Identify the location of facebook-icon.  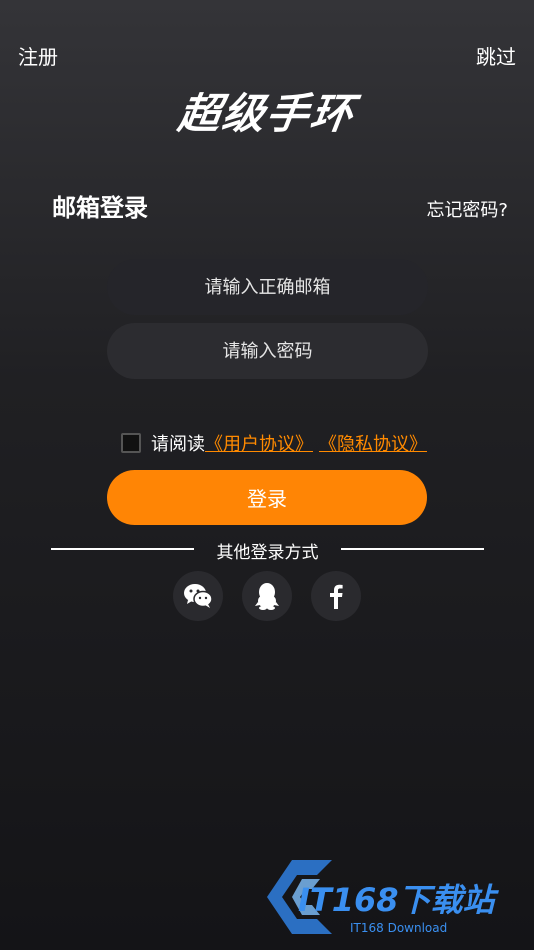
(336, 596).